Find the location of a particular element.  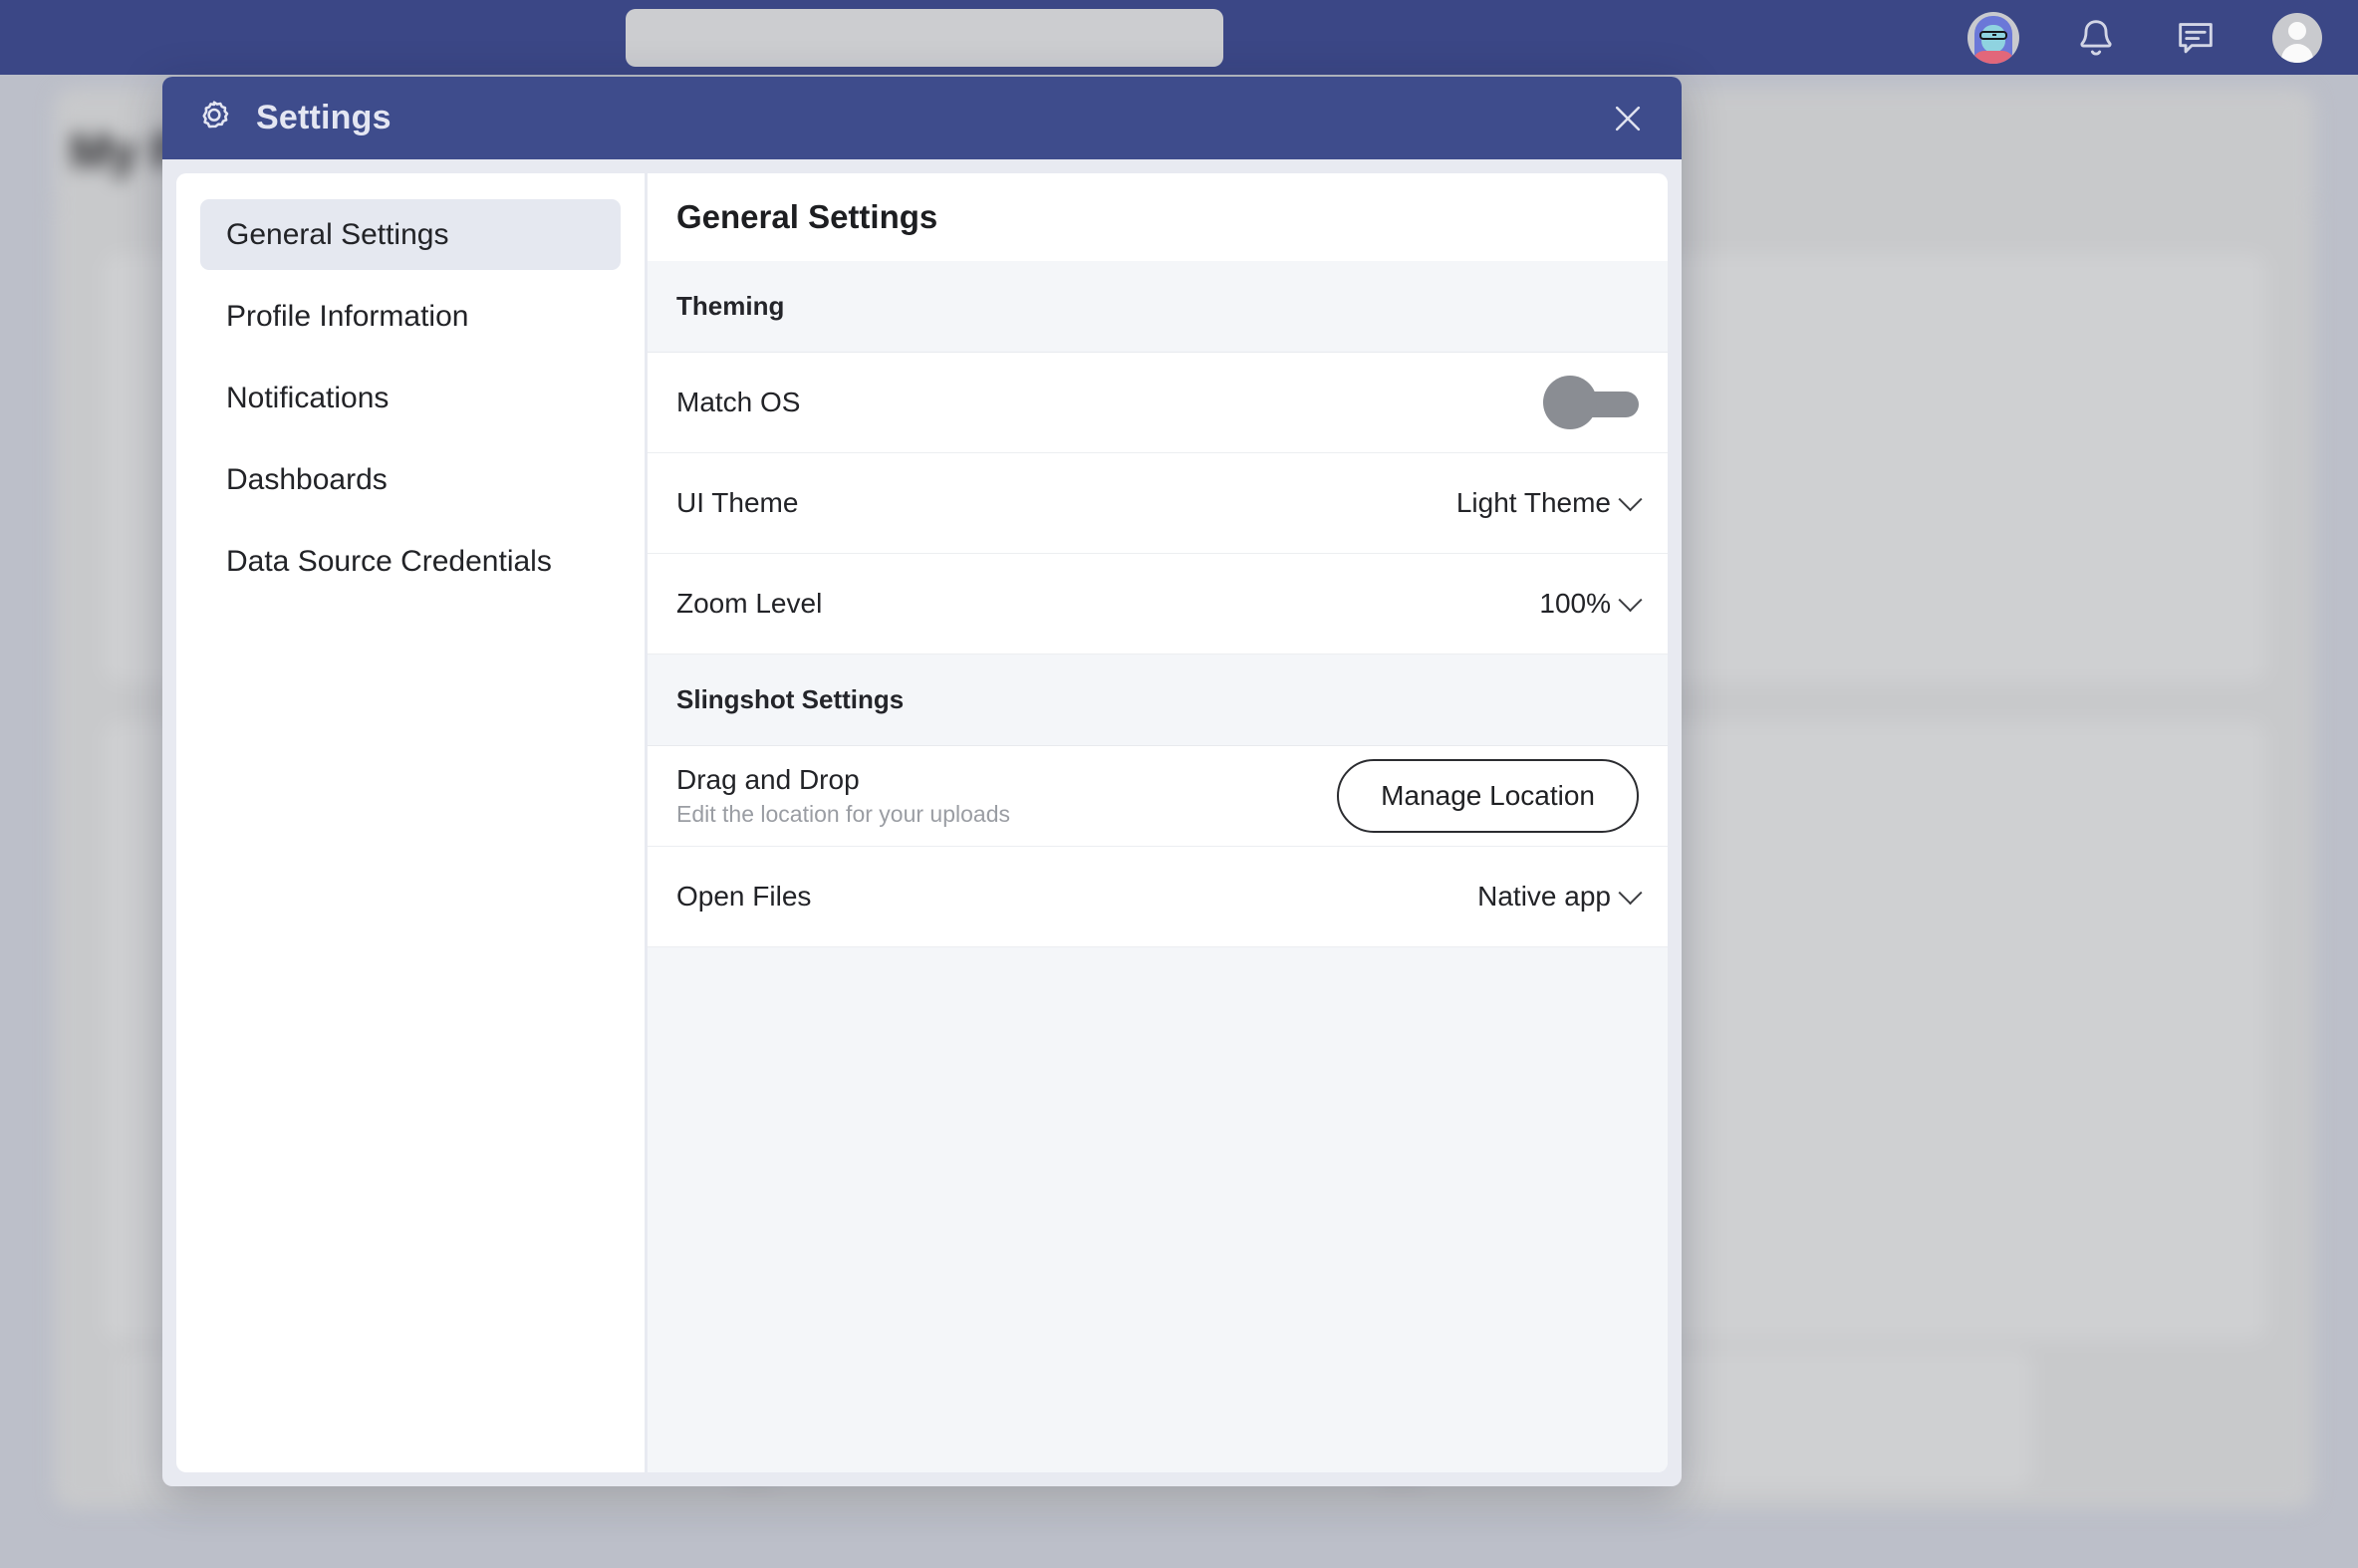

match-os-toggle is located at coordinates (1591, 402).